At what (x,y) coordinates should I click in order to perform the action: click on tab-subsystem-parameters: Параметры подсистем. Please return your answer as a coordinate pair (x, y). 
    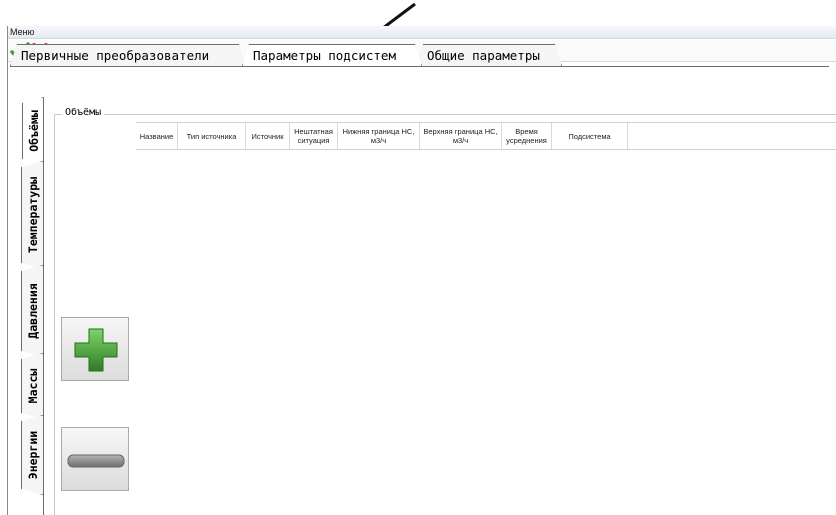
    Looking at the image, I should click on (332, 55).